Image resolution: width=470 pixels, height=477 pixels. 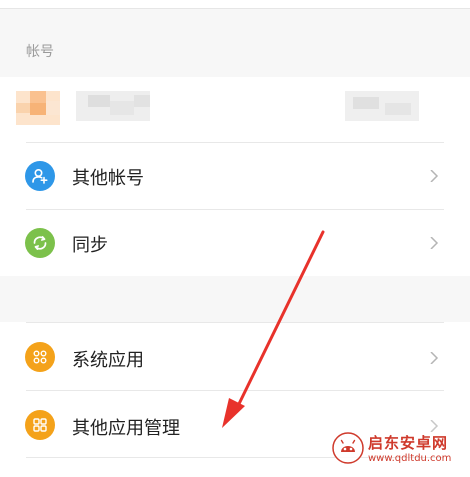 I want to click on watermark-logo-icon, so click(x=348, y=448).